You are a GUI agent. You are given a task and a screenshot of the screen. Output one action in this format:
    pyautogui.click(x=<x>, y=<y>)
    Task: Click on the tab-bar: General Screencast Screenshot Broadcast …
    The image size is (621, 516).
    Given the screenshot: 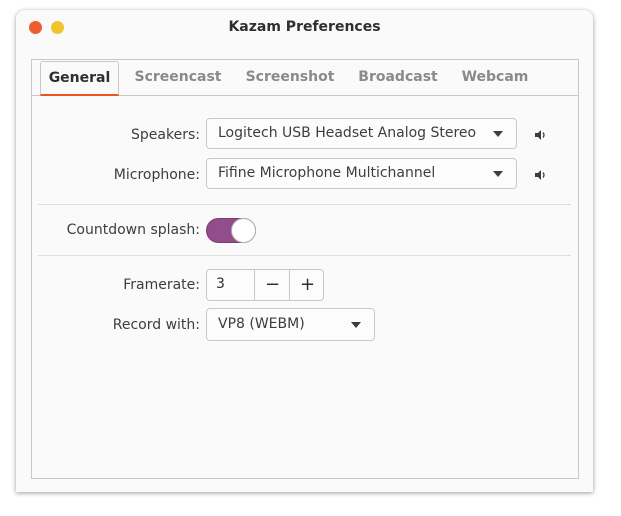 What is the action you would take?
    pyautogui.click(x=305, y=78)
    